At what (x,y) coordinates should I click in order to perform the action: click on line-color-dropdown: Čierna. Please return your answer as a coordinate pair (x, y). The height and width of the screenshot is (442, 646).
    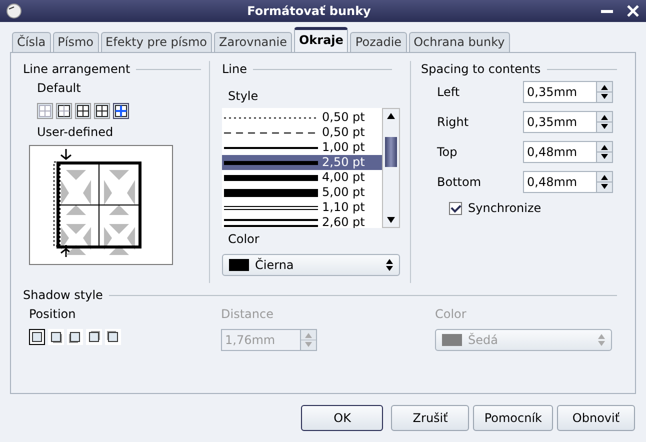
    Looking at the image, I should click on (311, 265).